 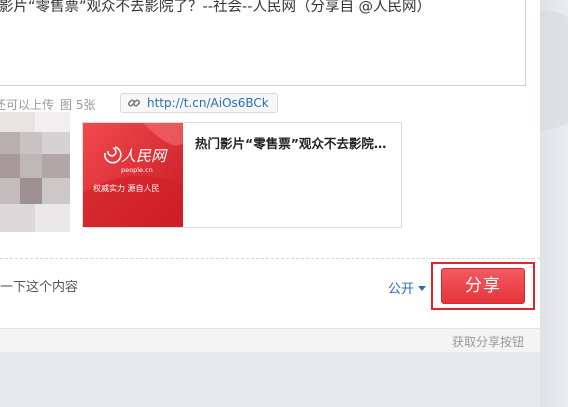 I want to click on svg-text: 人民网, so click(x=144, y=156).